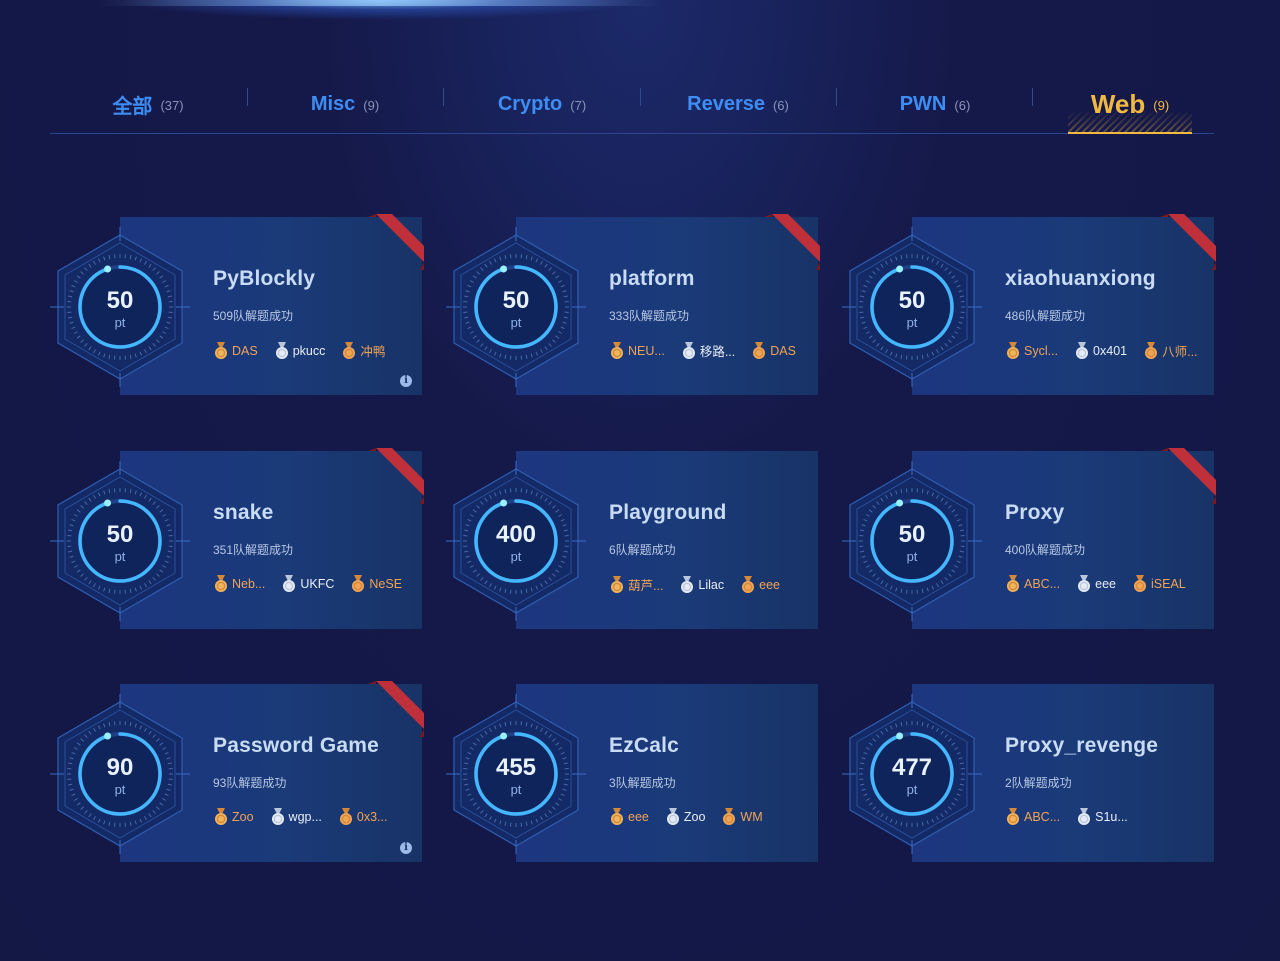 This screenshot has height=961, width=1280. What do you see at coordinates (644, 745) in the screenshot?
I see `challenge-title: EzCalc` at bounding box center [644, 745].